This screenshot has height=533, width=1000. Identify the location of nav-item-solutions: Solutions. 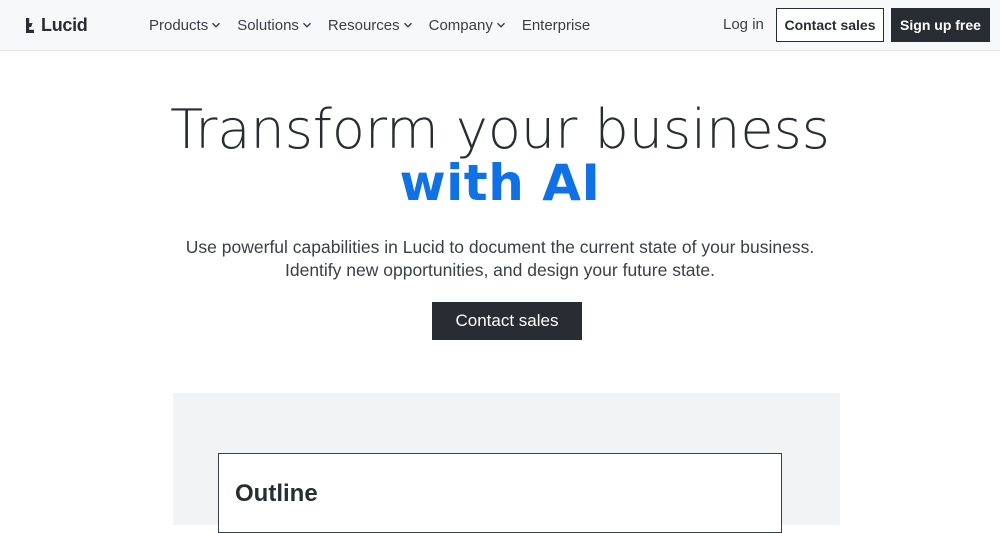
(274, 25).